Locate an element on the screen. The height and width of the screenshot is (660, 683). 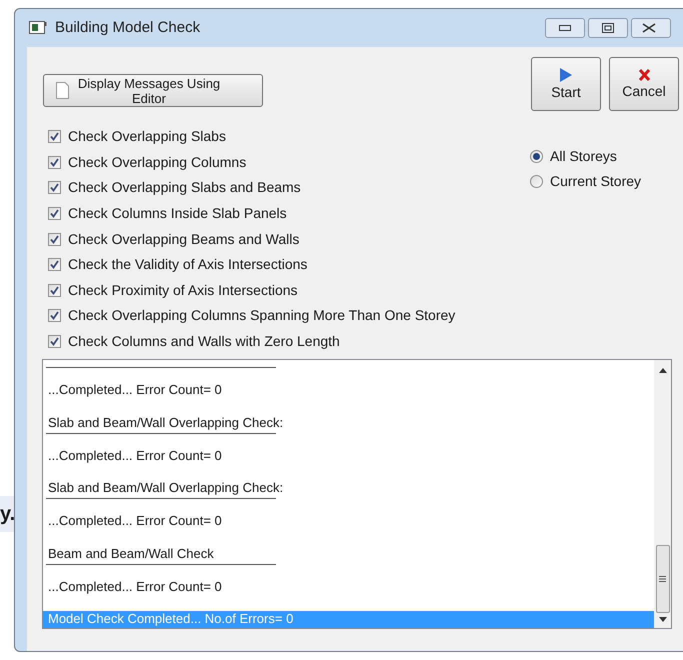
checkbox-label: Check the Validity of Axis Intersections is located at coordinates (188, 264).